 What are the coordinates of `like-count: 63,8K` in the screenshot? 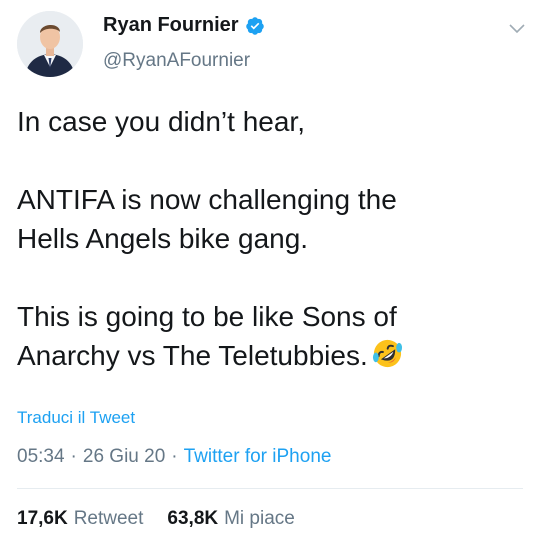 It's located at (192, 519).